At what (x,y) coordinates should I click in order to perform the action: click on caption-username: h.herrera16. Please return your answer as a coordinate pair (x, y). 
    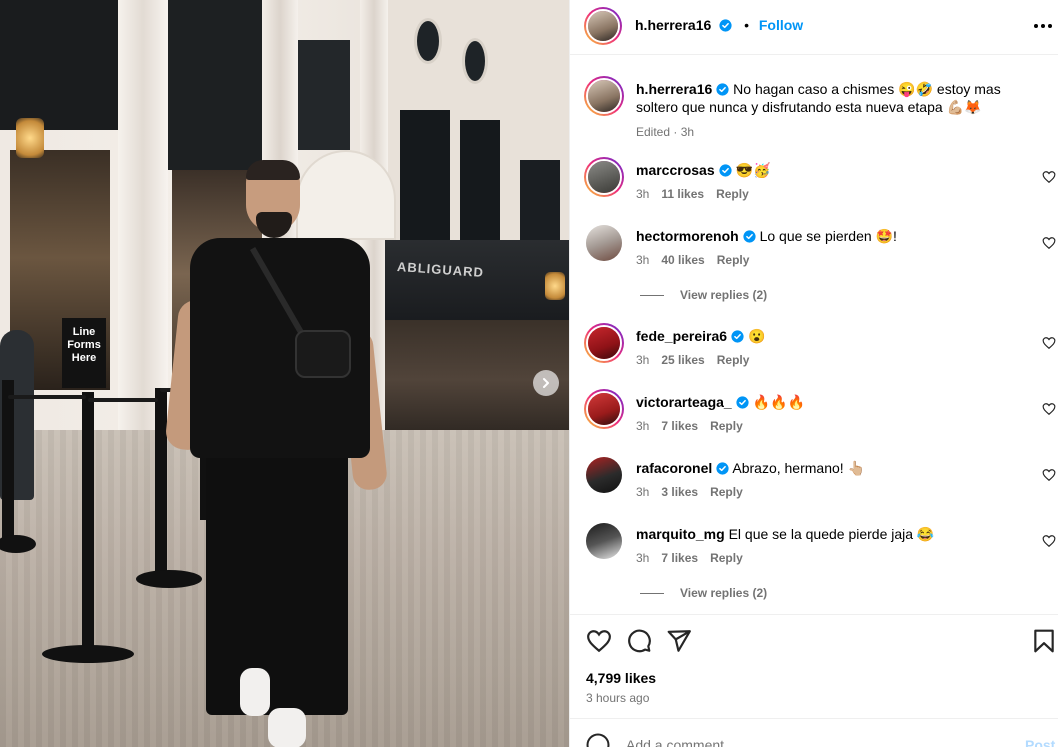
    Looking at the image, I should click on (674, 89).